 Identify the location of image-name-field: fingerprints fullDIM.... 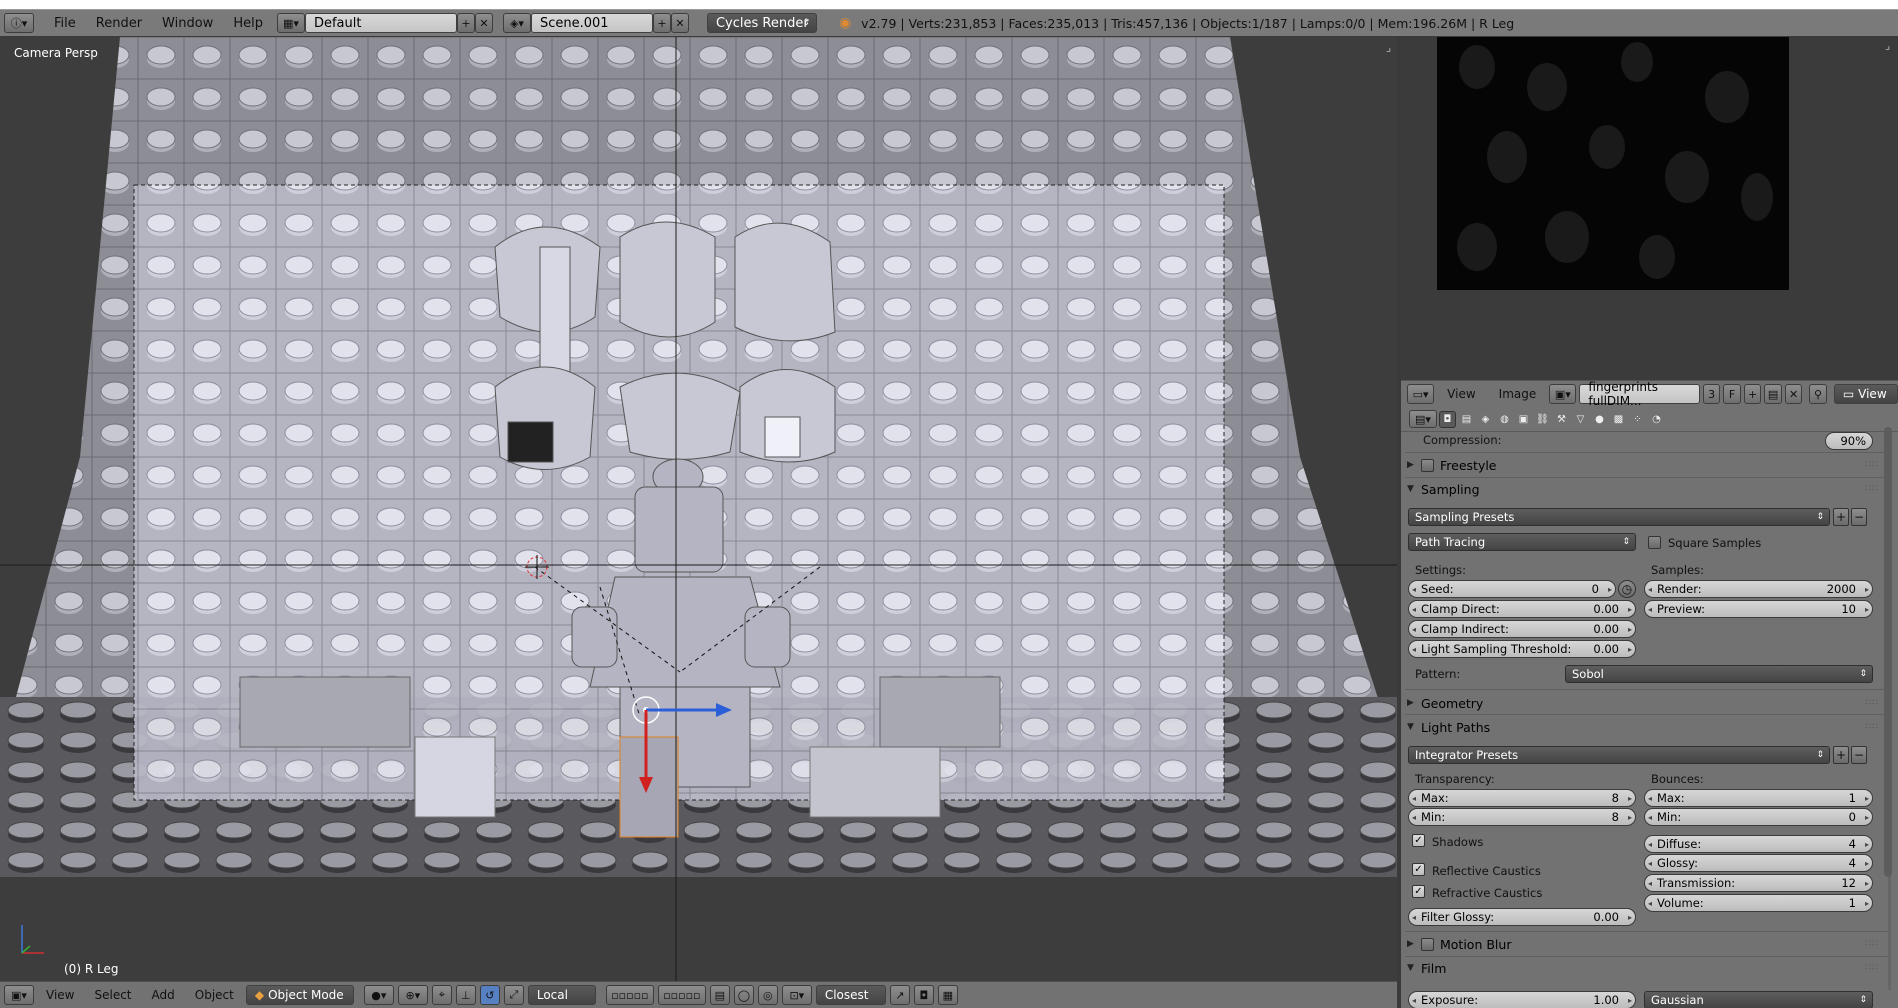
(1639, 394).